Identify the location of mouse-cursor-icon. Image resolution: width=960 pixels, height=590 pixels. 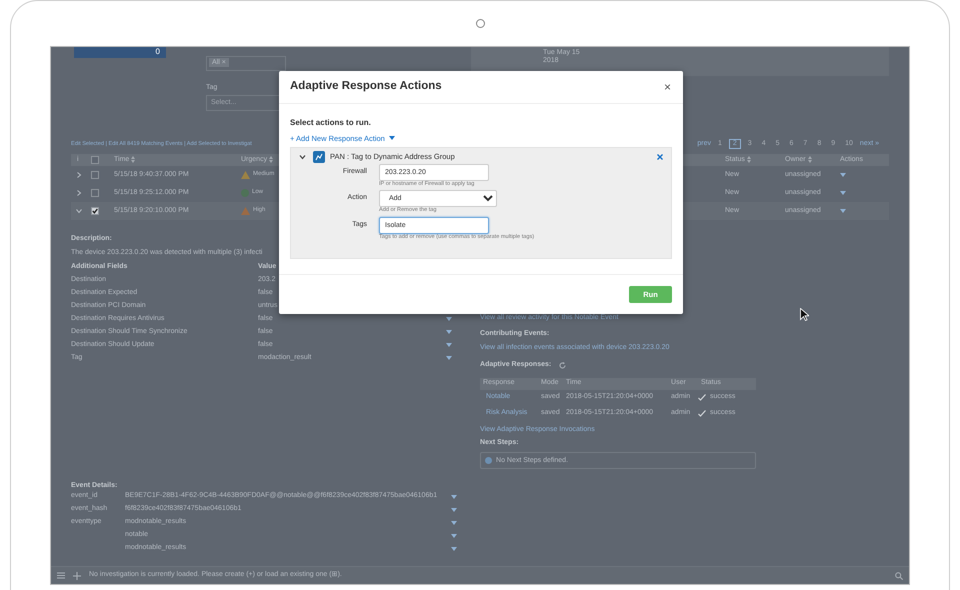
(804, 314).